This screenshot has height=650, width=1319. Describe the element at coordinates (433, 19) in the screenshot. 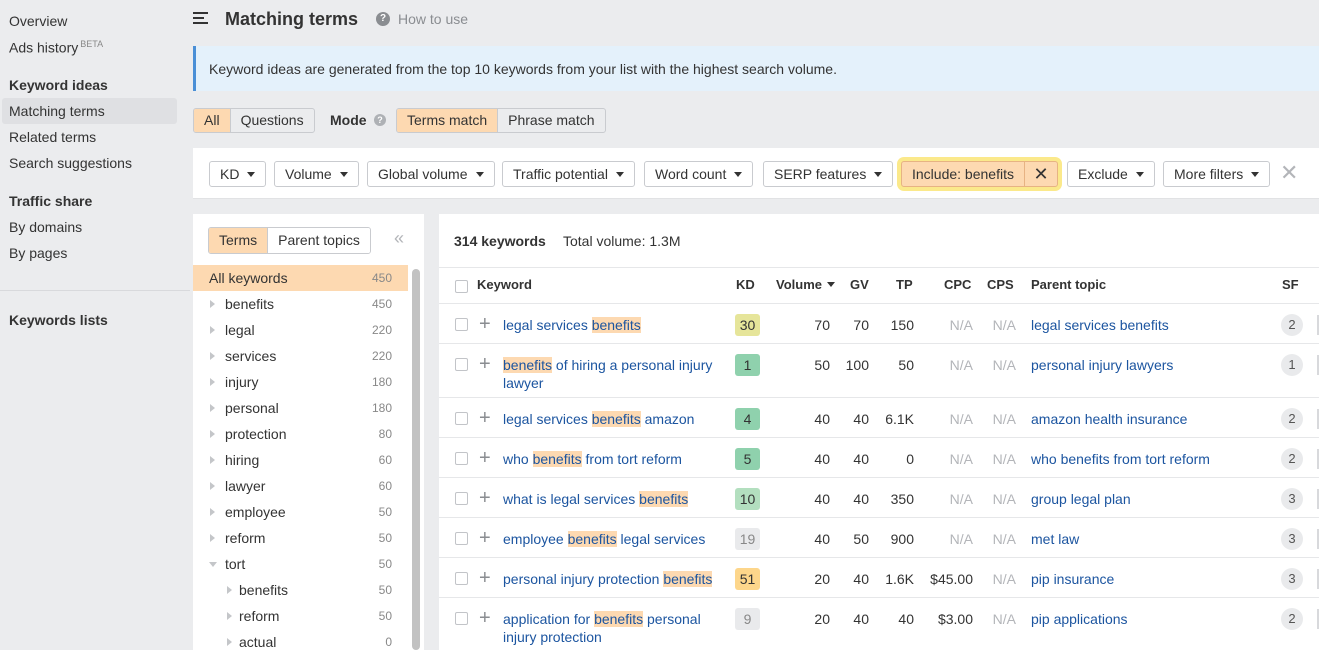

I see `how-to-use-link: How to use` at that location.